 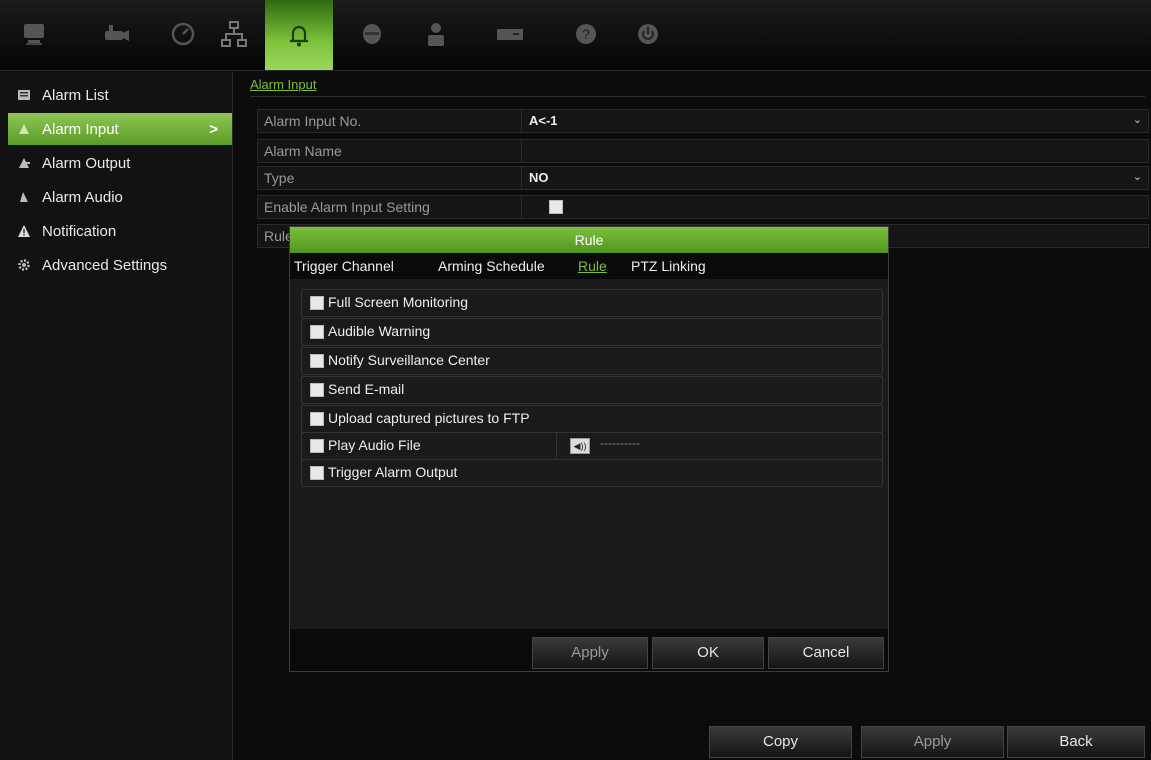 What do you see at coordinates (592, 332) in the screenshot?
I see `option-audible-warning: Audible Warning` at bounding box center [592, 332].